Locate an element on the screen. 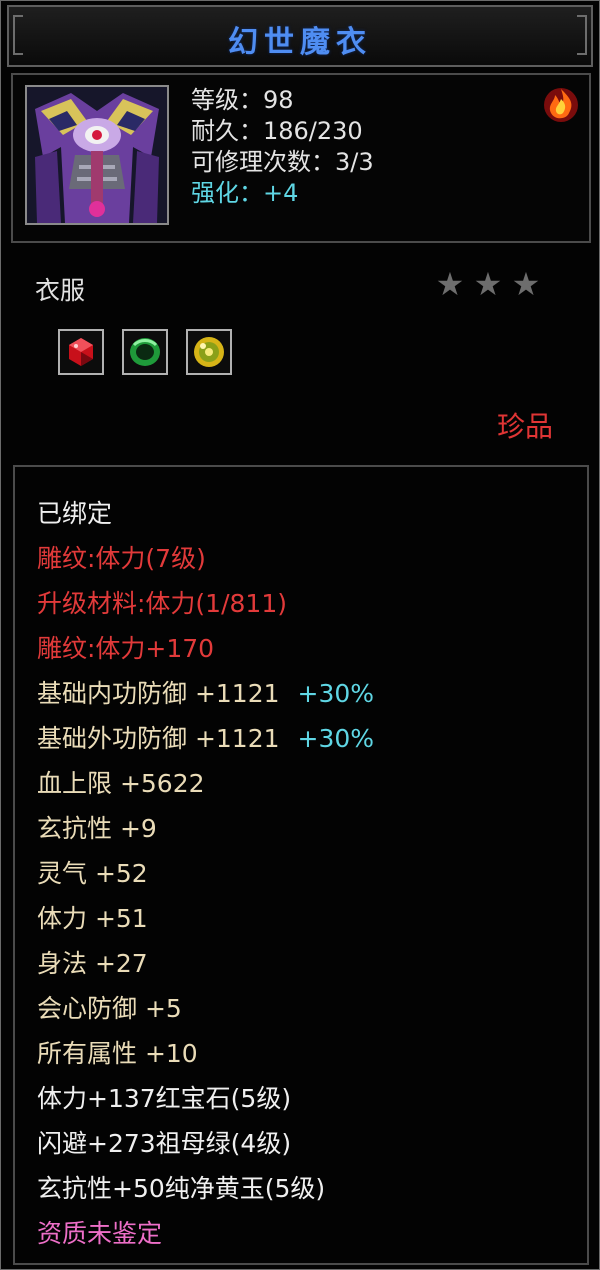 Image resolution: width=600 pixels, height=1270 pixels. item-enhancement: 强化：+4 is located at coordinates (245, 193).